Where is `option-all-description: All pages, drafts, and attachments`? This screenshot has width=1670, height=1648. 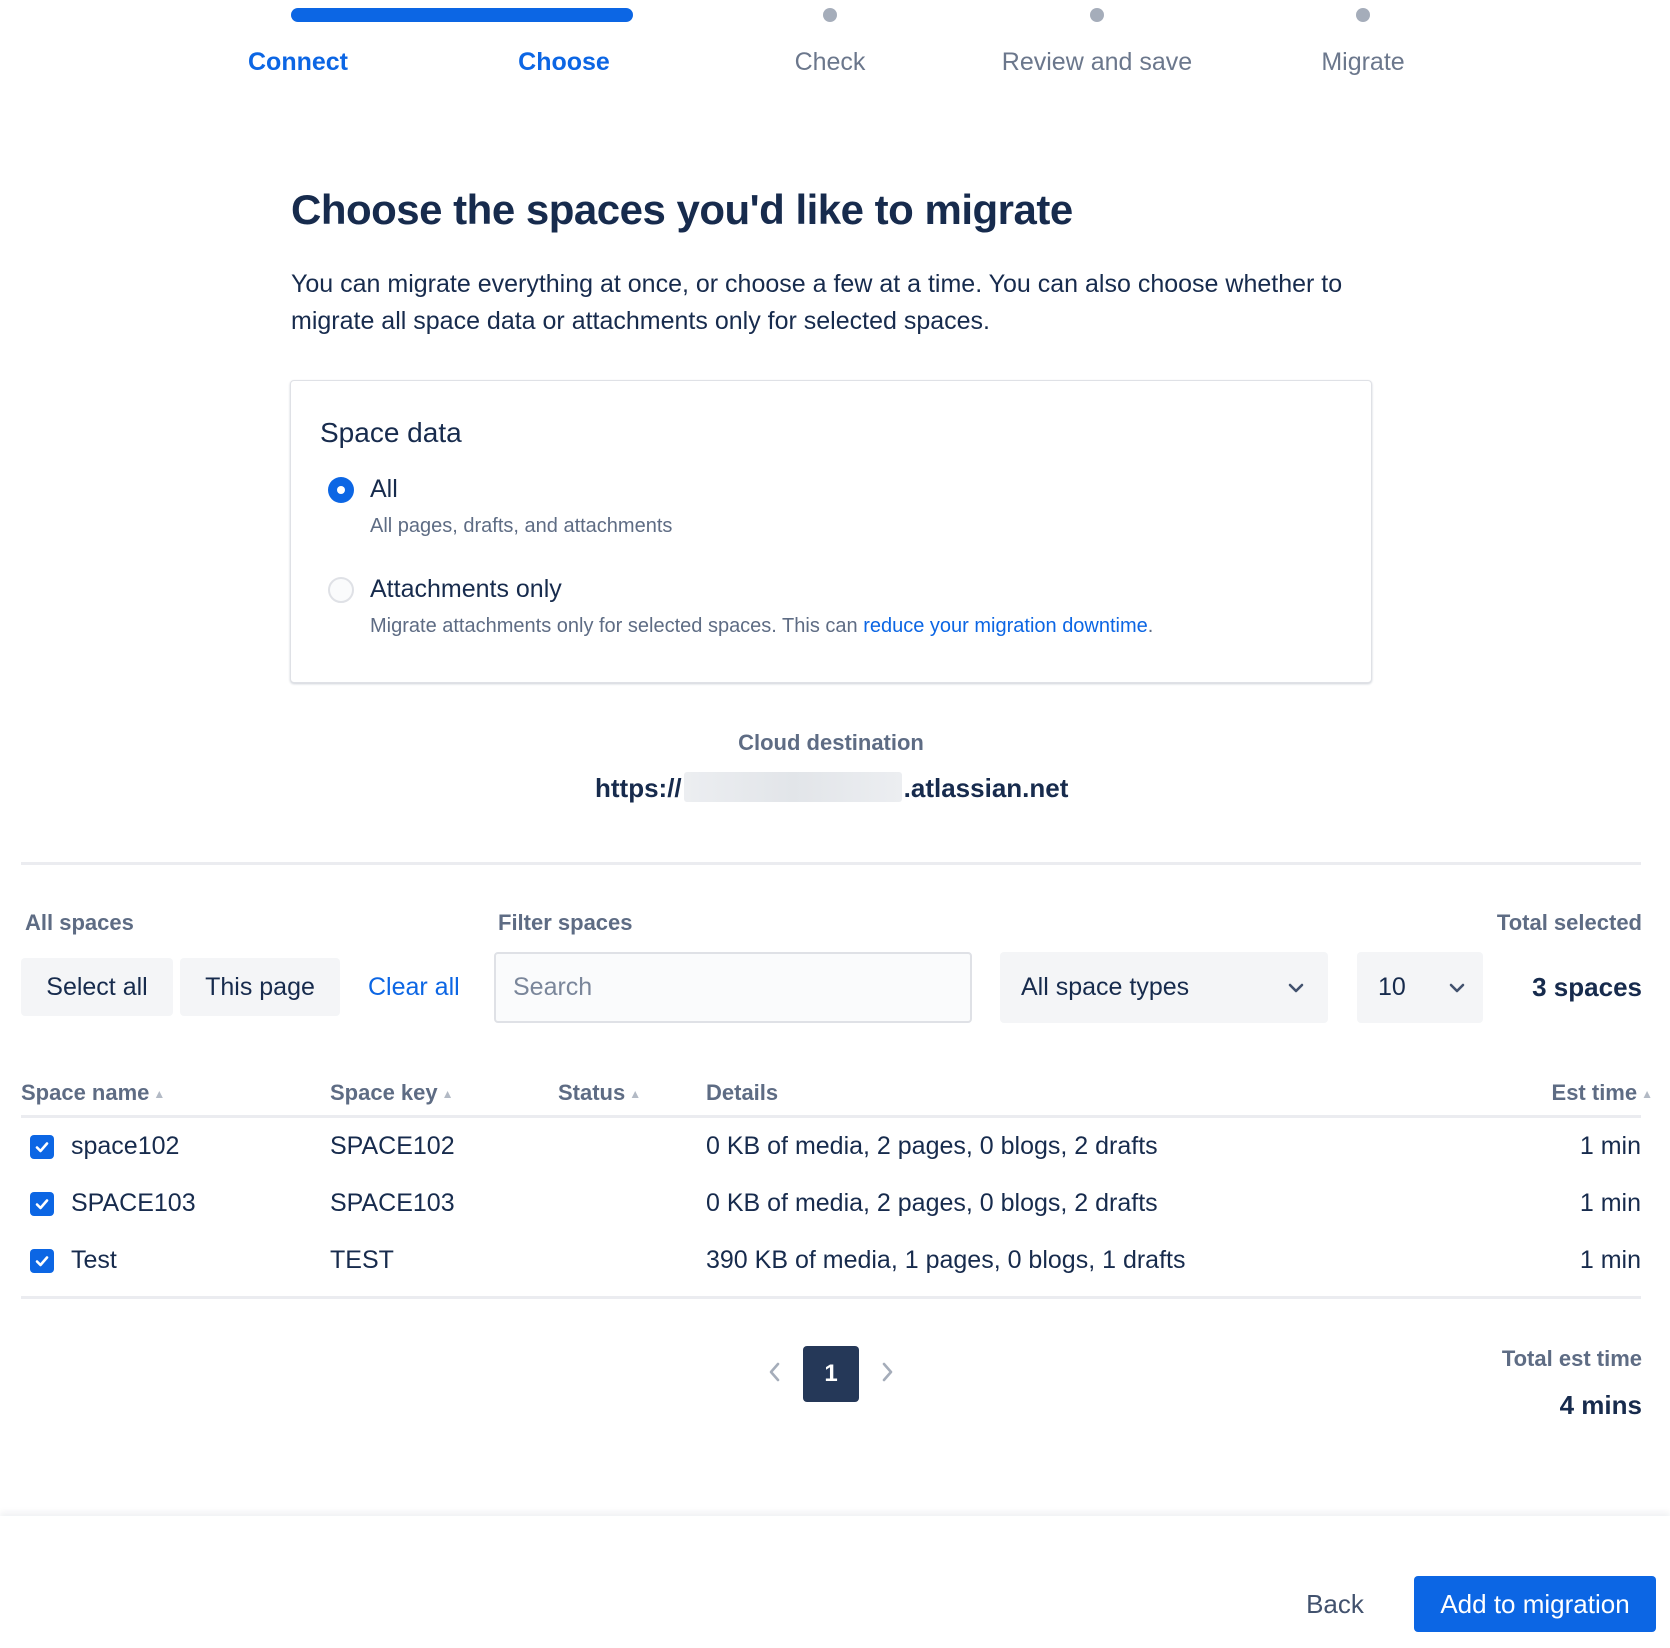
option-all-description: All pages, drafts, and attachments is located at coordinates (521, 526).